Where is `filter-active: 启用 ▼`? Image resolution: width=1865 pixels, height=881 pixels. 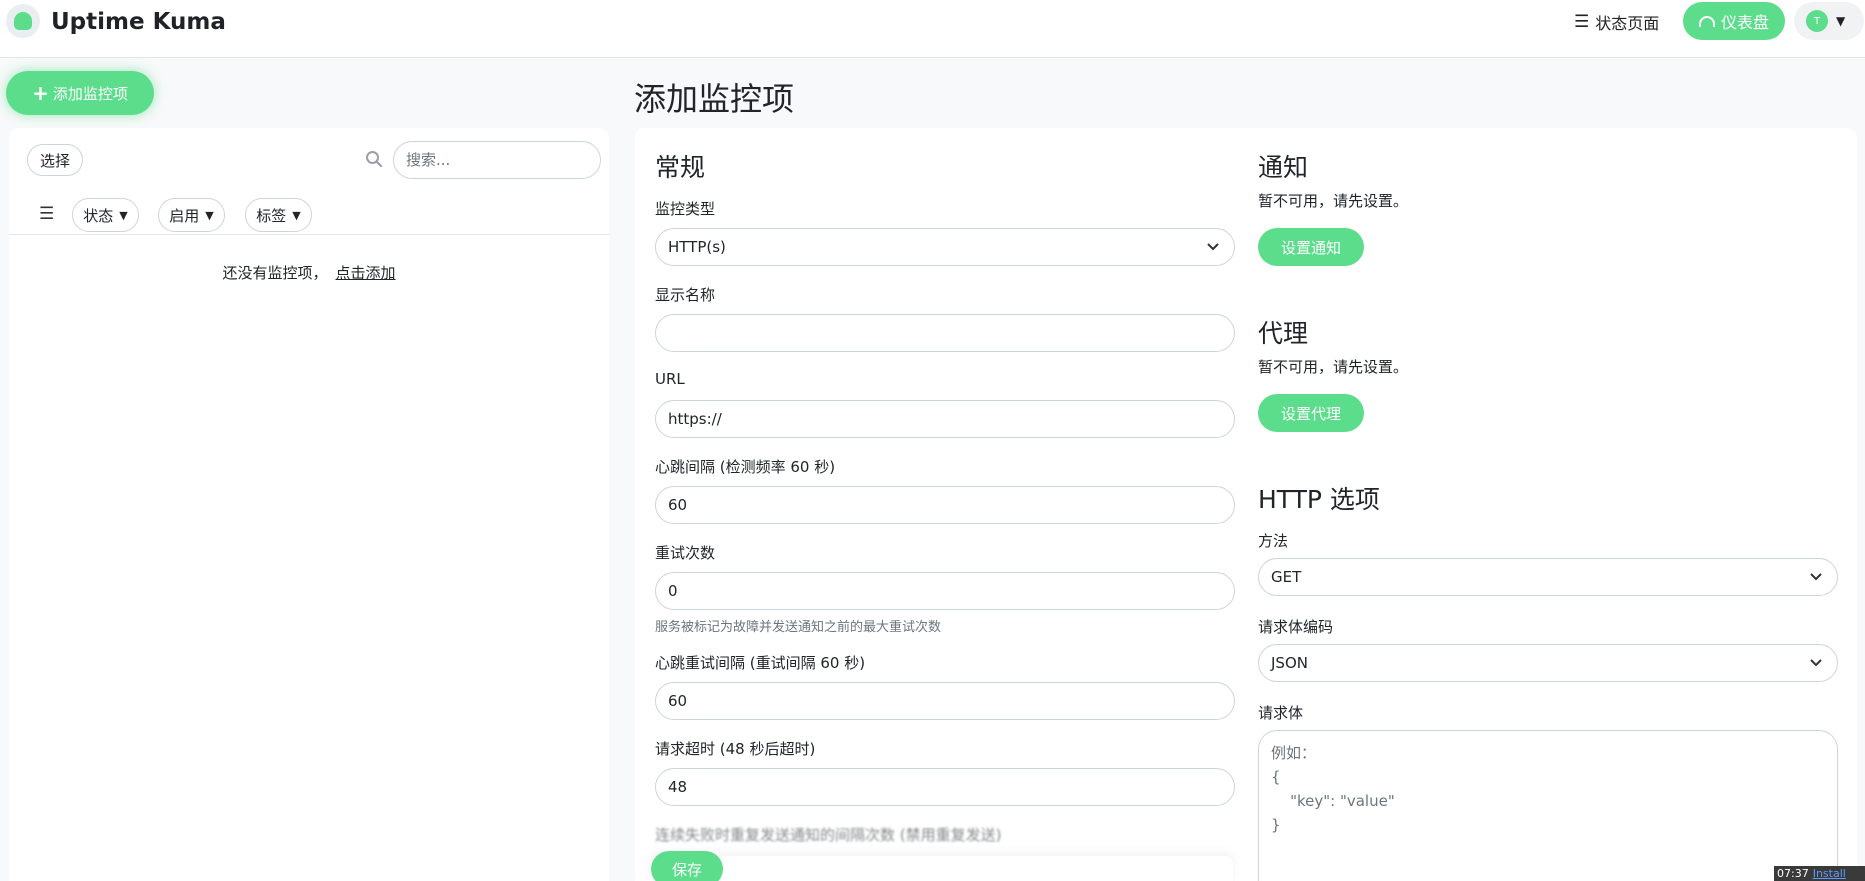 filter-active: 启用 ▼ is located at coordinates (191, 215).